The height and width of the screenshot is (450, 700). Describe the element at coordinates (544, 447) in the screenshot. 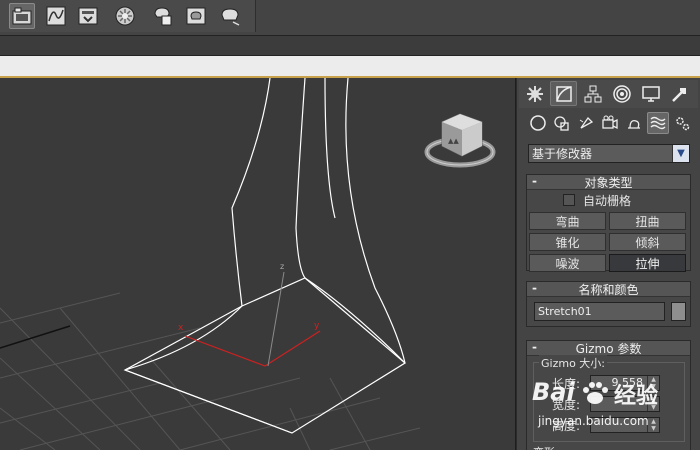

I see `deformation-section-label: 变形` at that location.